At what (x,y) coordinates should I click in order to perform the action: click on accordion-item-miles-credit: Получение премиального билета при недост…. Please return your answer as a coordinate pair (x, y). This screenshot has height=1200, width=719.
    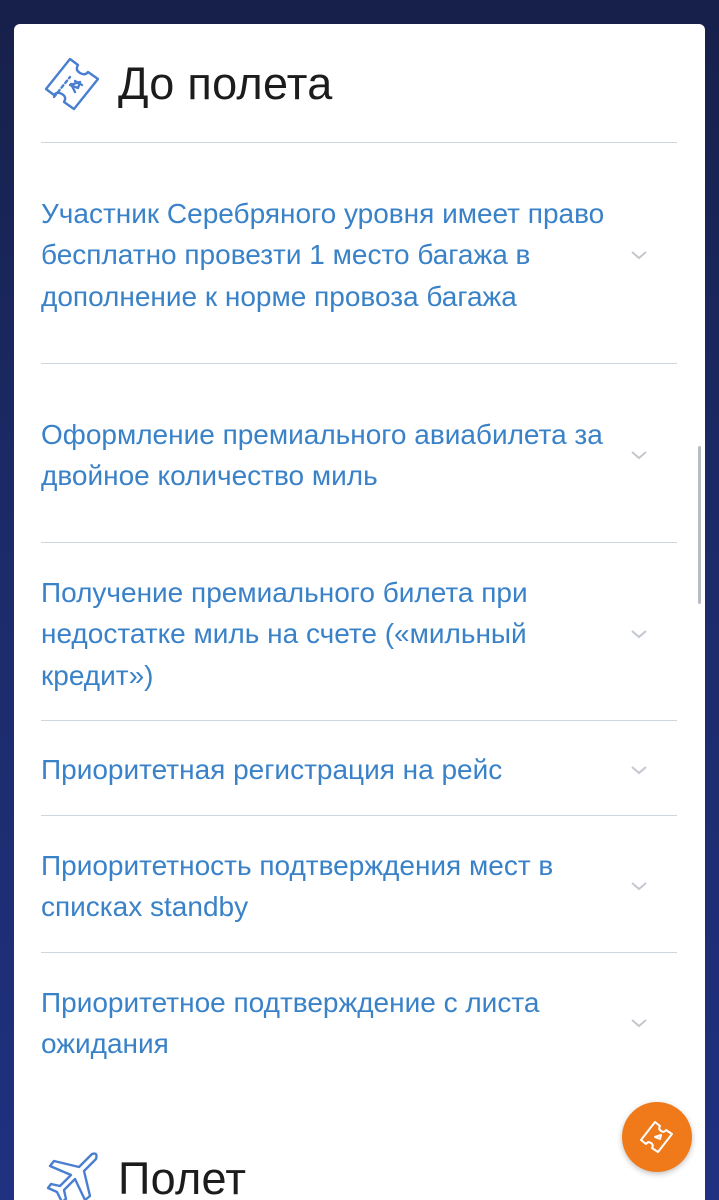
    Looking at the image, I should click on (359, 634).